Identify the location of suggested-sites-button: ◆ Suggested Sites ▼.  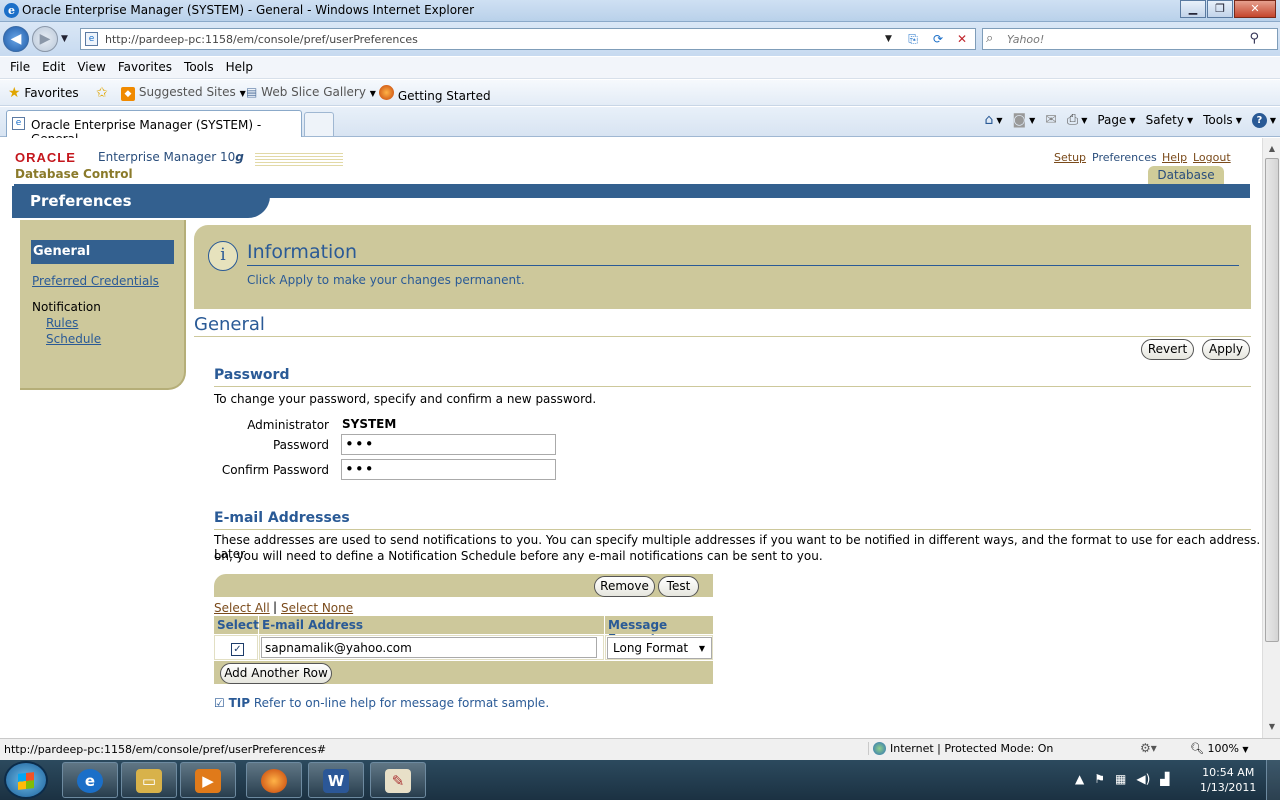
(183, 93).